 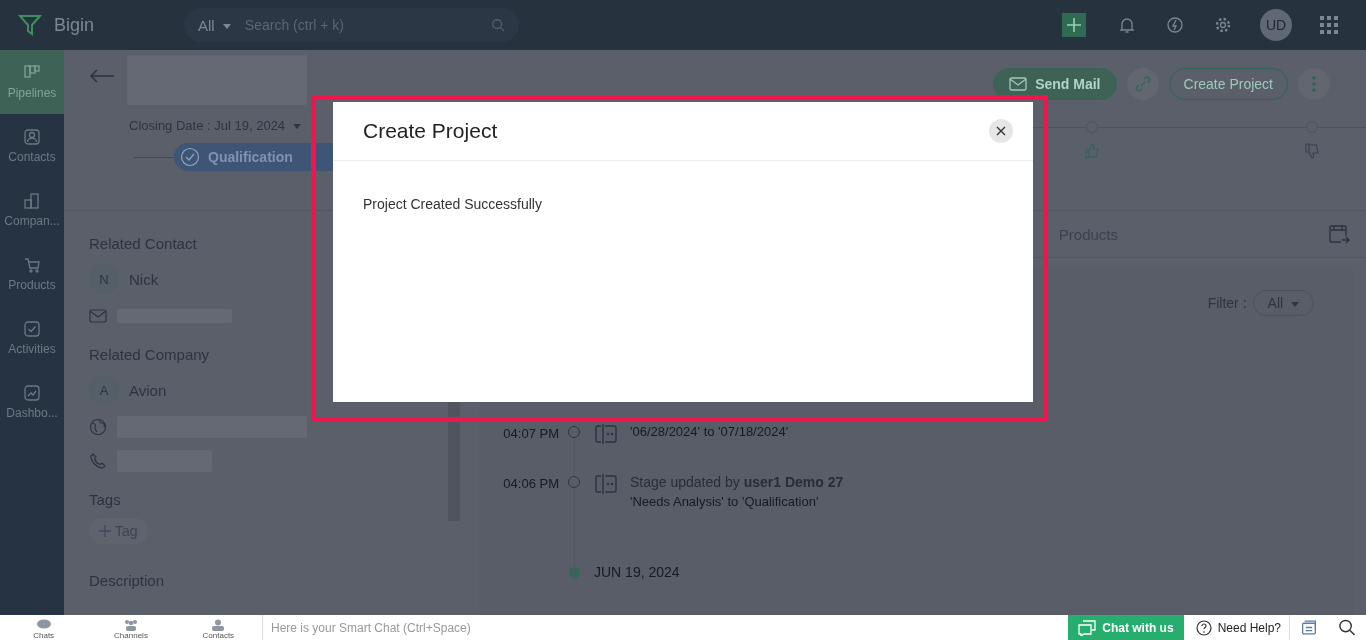 What do you see at coordinates (44, 627) in the screenshot?
I see `bottom-tab: Chats` at bounding box center [44, 627].